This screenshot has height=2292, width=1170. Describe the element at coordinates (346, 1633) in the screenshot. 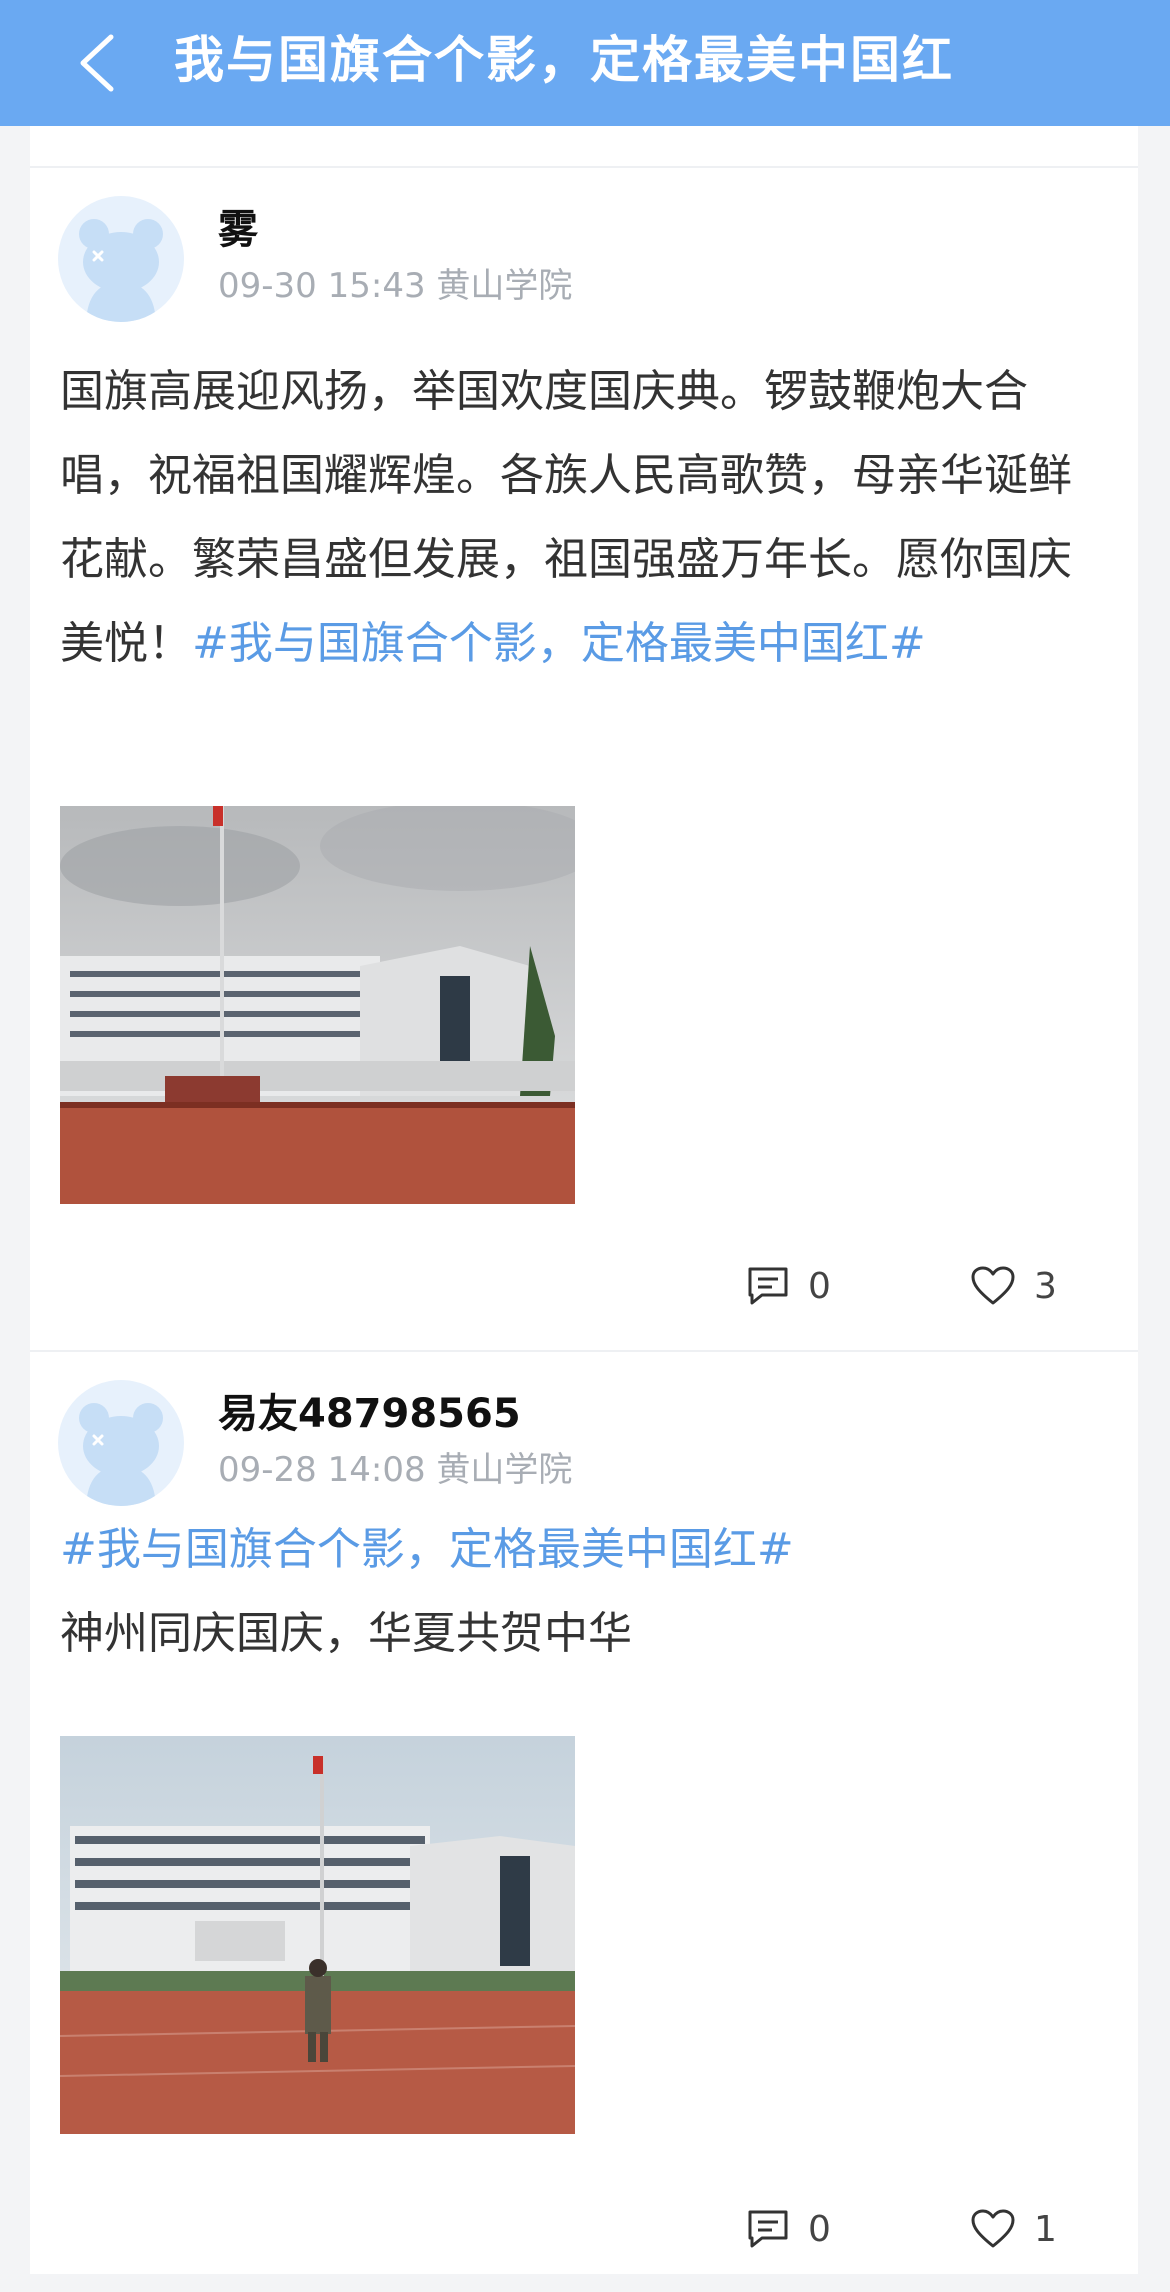

I see `post-body-text: 神州同庆国庆，华夏共贺中华` at that location.